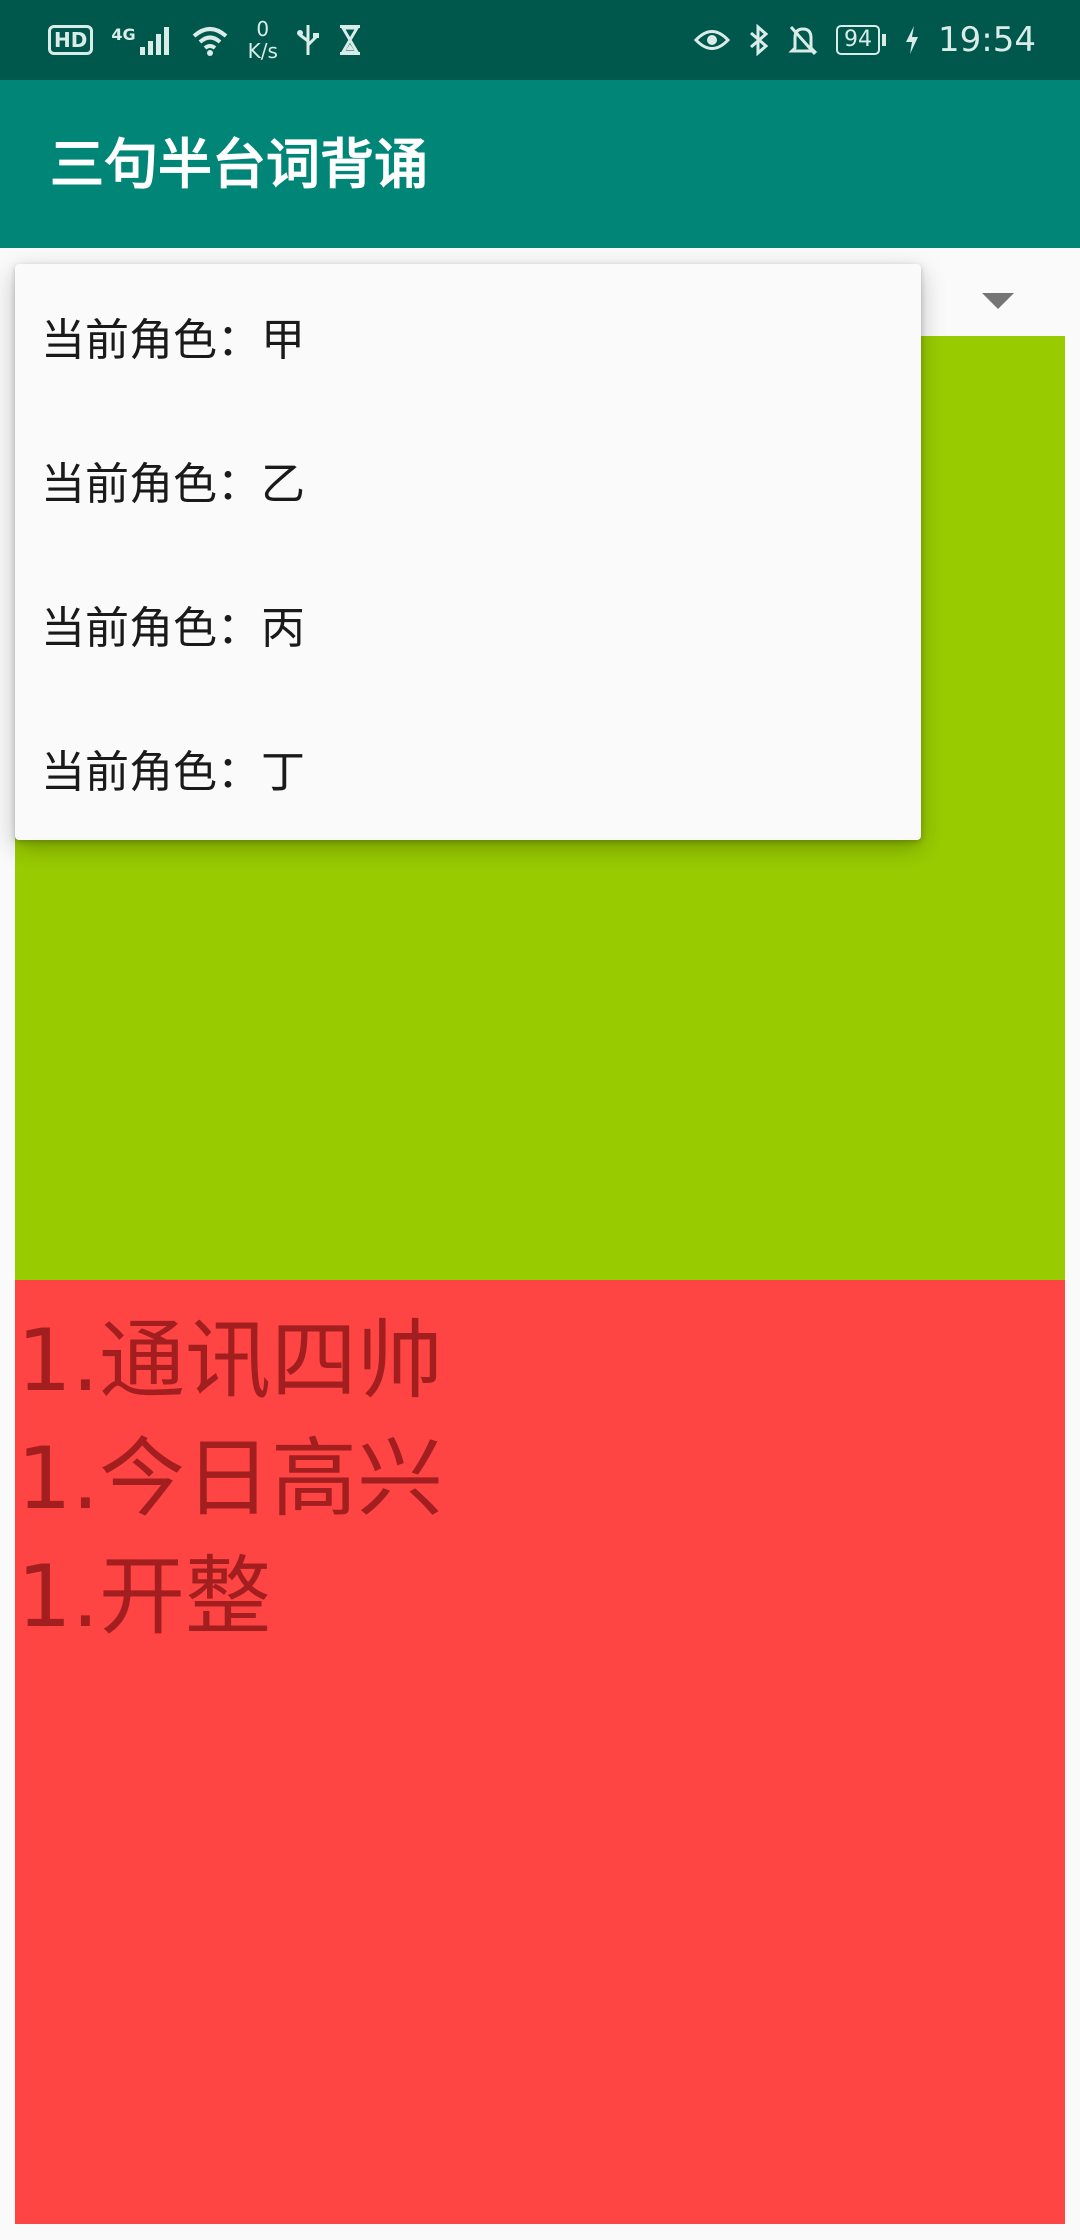 Image resolution: width=1080 pixels, height=2240 pixels. Describe the element at coordinates (230, 1479) in the screenshot. I see `line-item: 1.今日高兴` at that location.